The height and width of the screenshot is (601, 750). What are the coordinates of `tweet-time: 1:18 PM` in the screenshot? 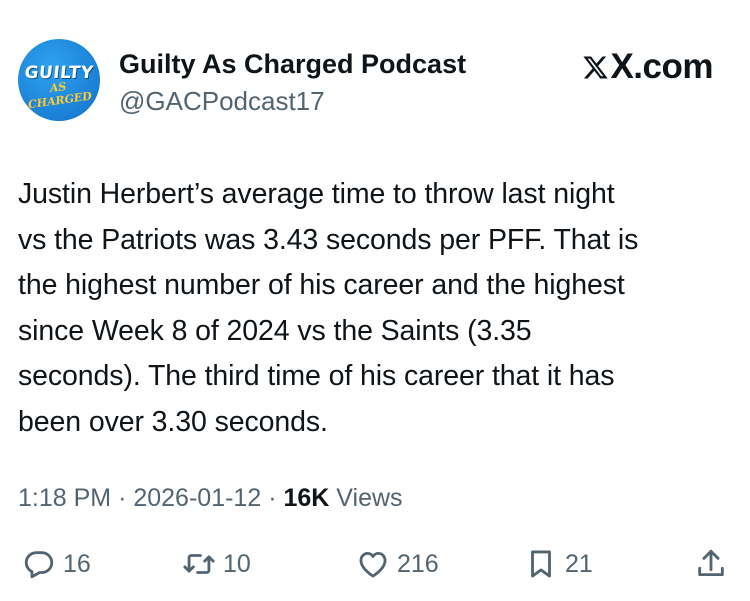 It's located at (64, 498).